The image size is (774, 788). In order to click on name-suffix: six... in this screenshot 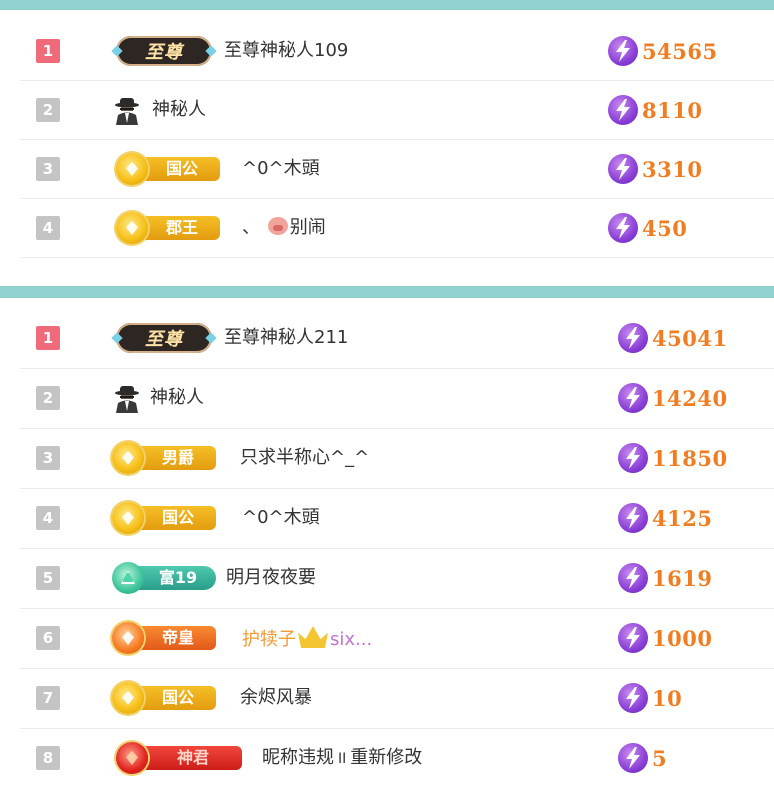, I will do `click(351, 639)`.